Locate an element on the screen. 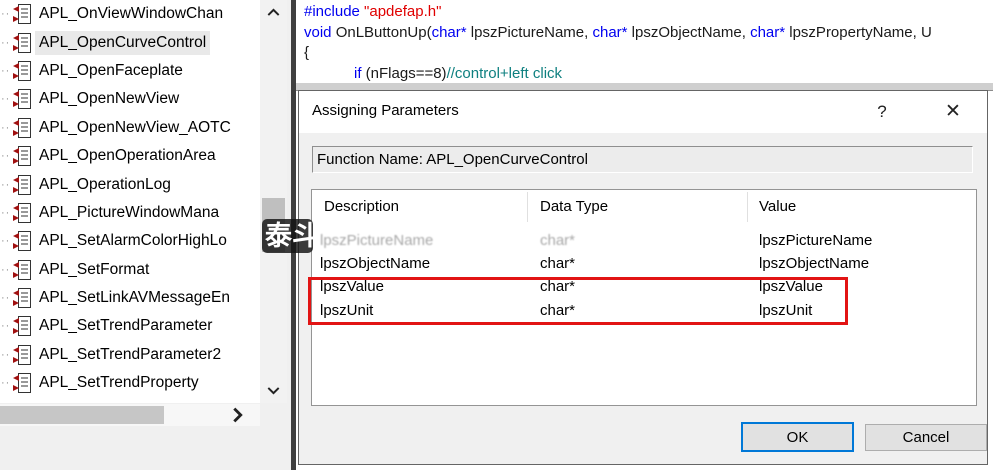  function-list-item-label: APL_SetFormat is located at coordinates (94, 269).